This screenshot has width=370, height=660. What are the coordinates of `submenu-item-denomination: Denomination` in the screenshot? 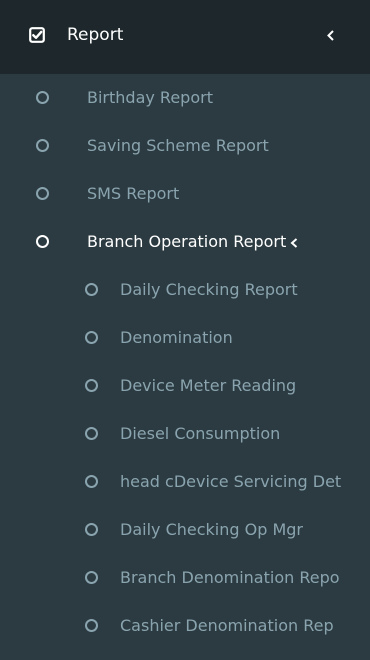 It's located at (185, 338).